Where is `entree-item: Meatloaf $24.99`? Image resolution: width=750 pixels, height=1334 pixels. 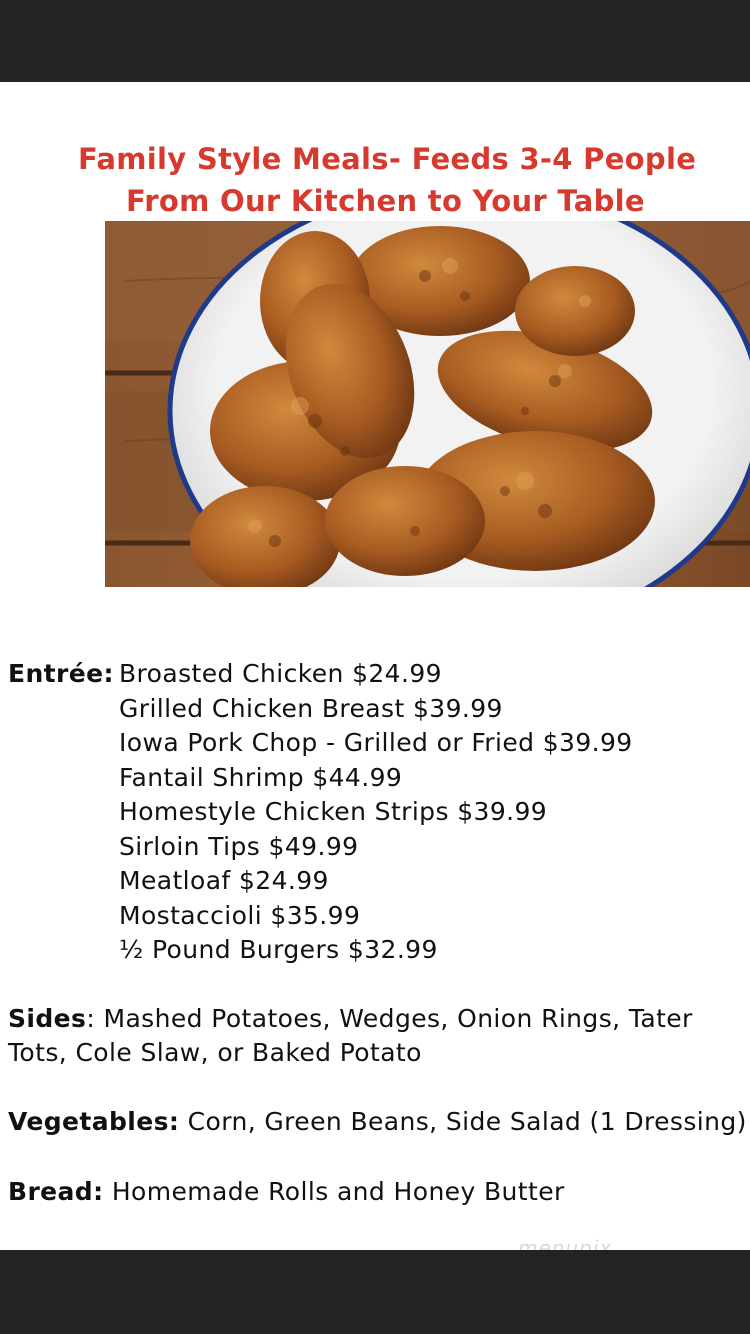 entree-item: Meatloaf $24.99 is located at coordinates (320, 881).